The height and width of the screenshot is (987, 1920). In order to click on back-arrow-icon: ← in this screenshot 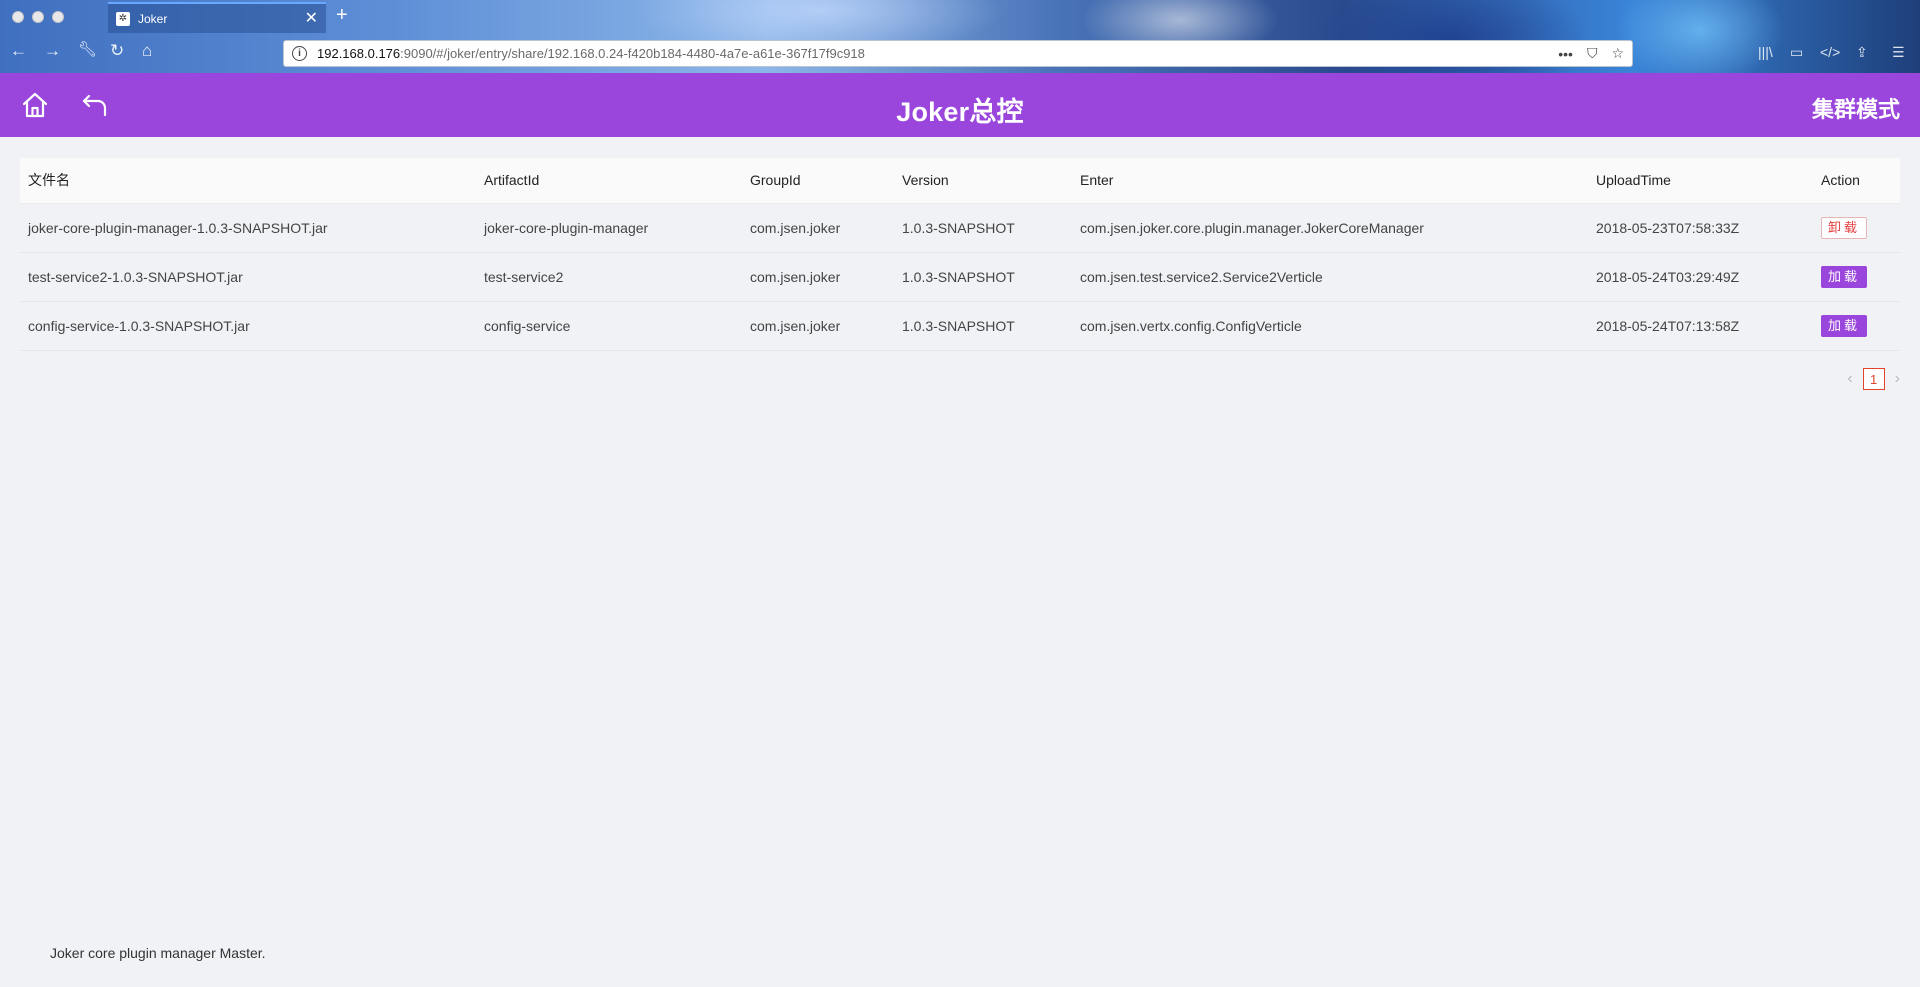, I will do `click(18, 50)`.